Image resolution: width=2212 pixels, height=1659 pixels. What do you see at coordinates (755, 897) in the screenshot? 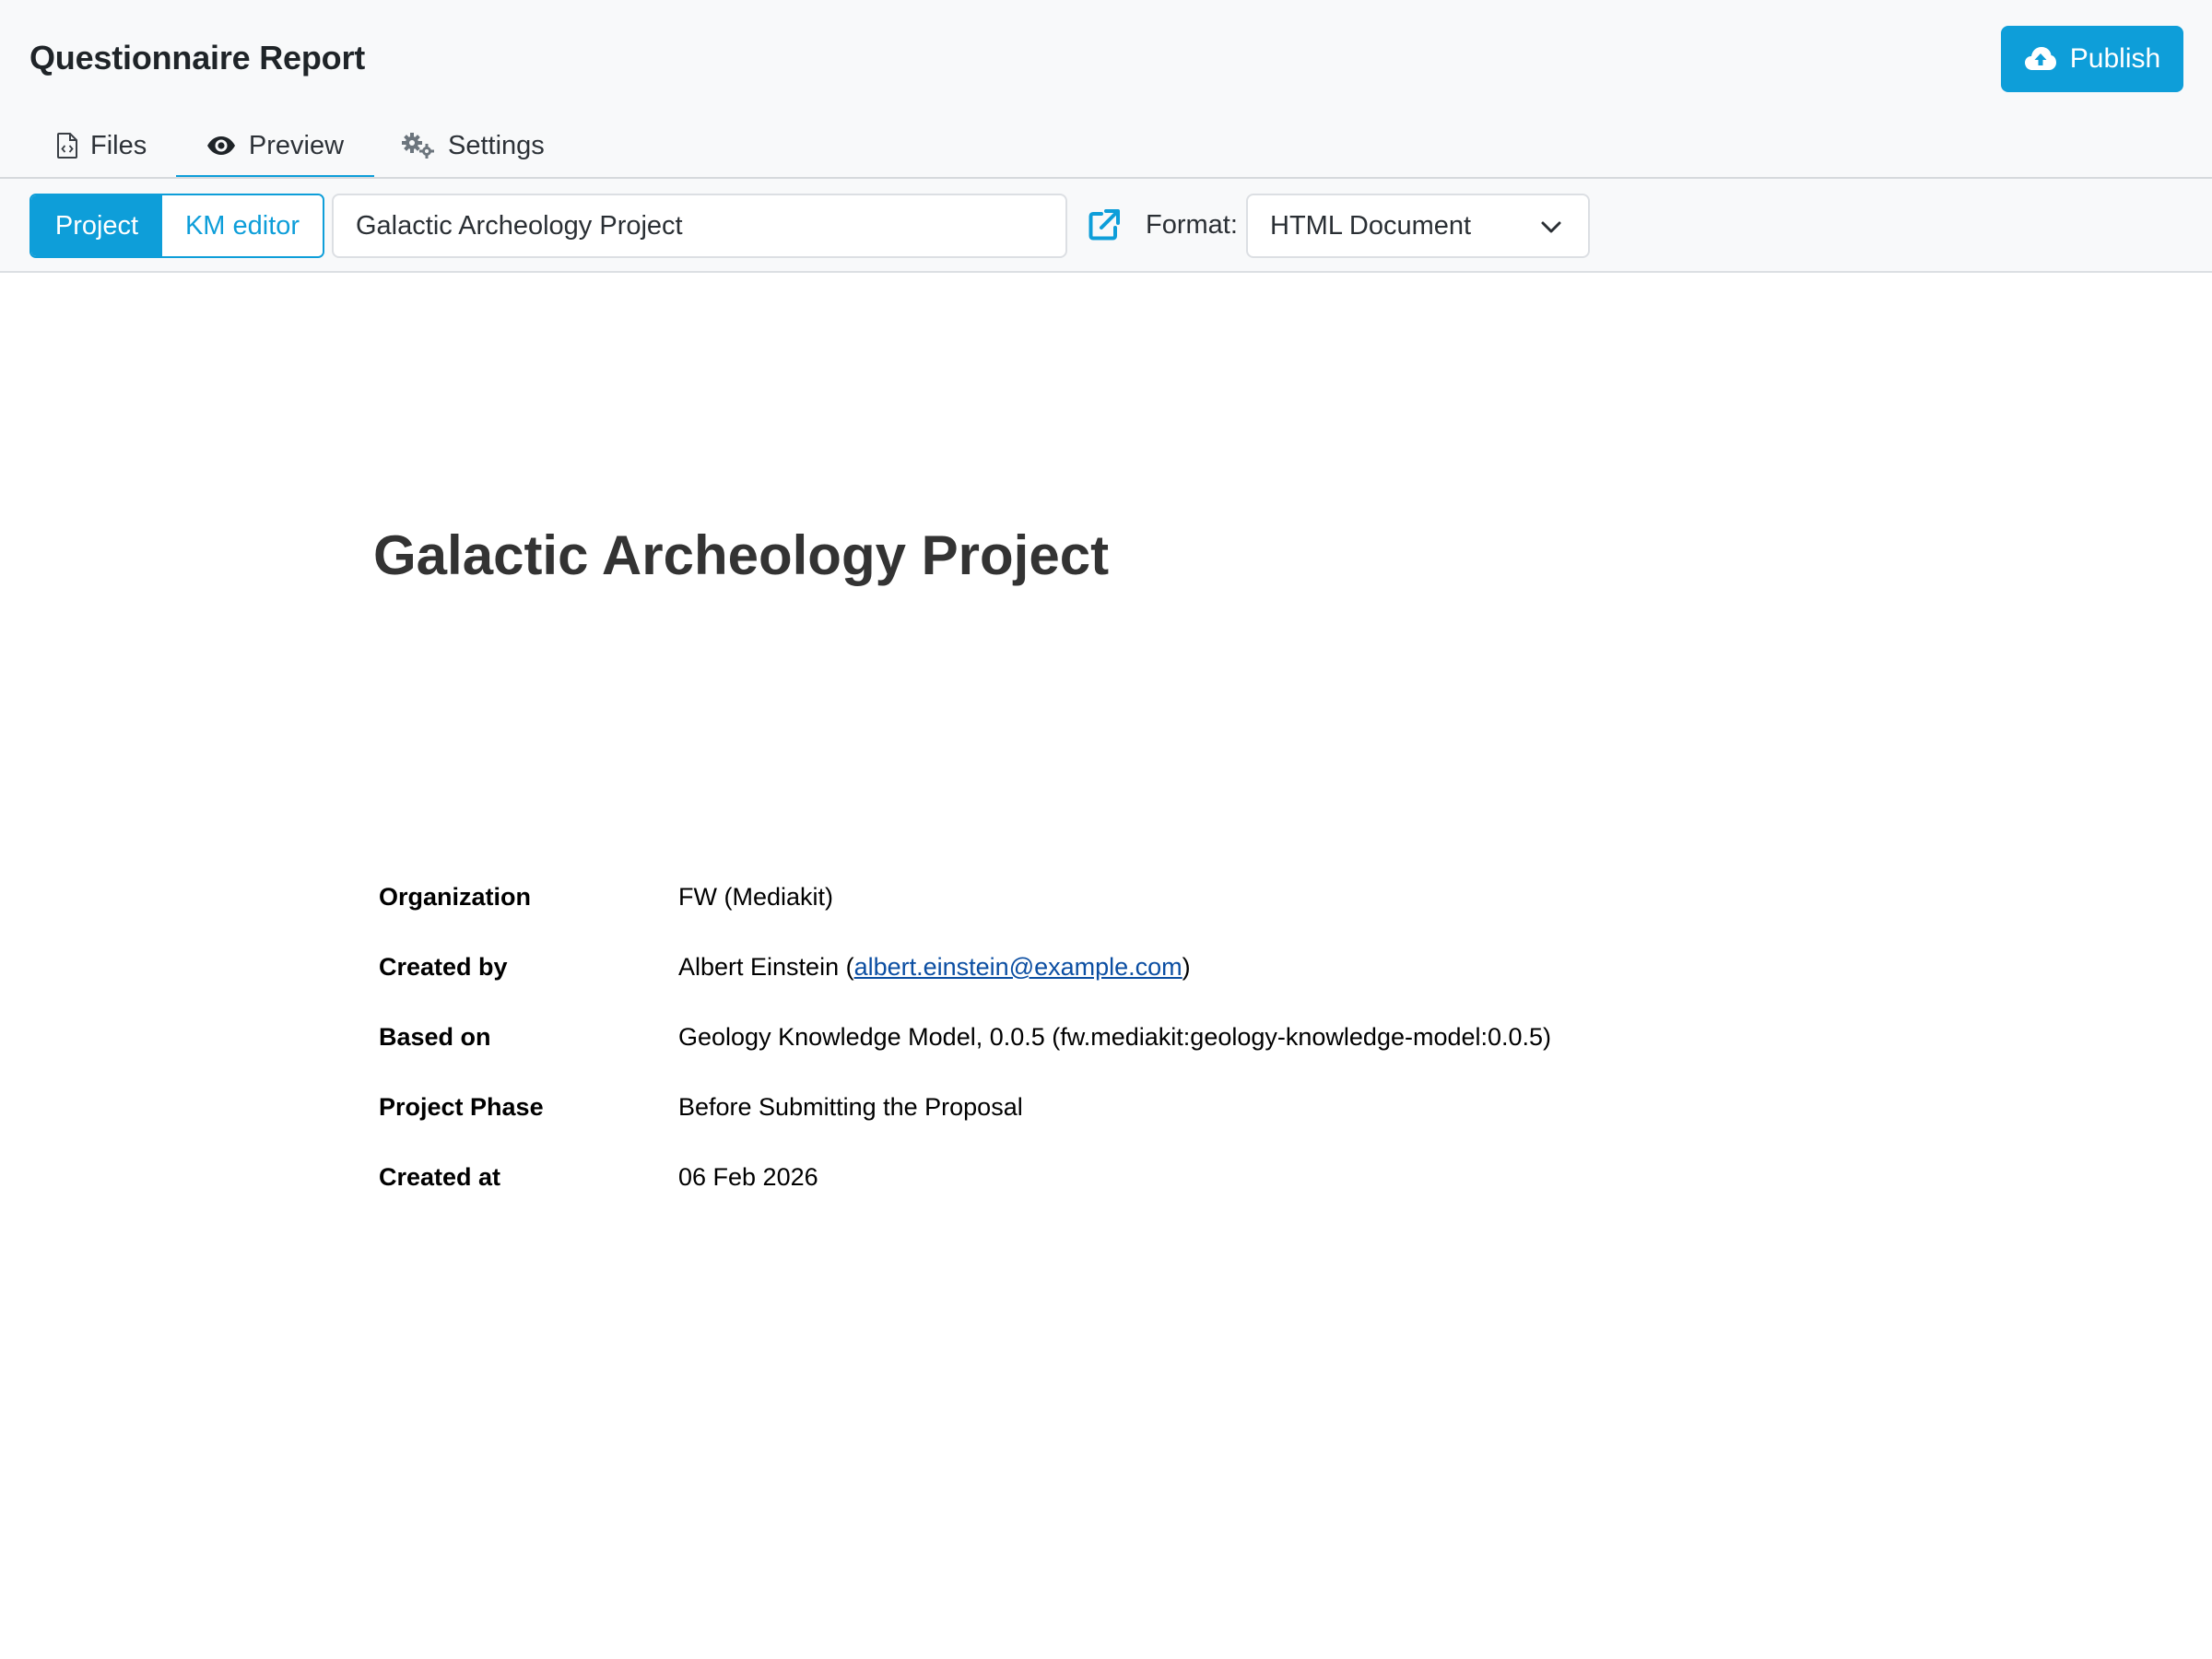
I see `metadata-value: FW (Mediakit)` at bounding box center [755, 897].